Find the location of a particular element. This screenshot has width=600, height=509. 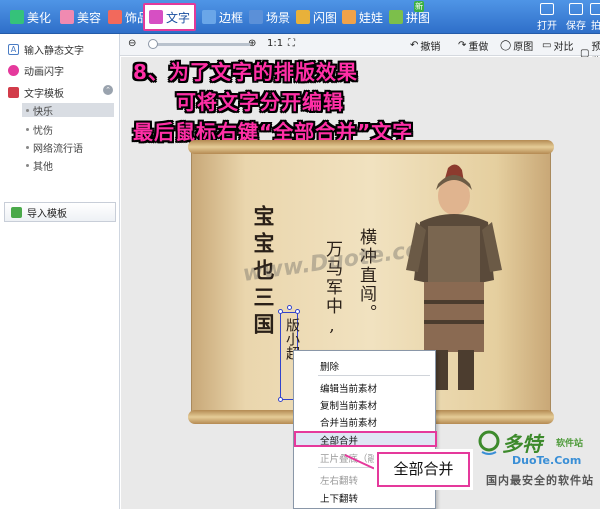

text-a-icon: A is located at coordinates (13, 49).